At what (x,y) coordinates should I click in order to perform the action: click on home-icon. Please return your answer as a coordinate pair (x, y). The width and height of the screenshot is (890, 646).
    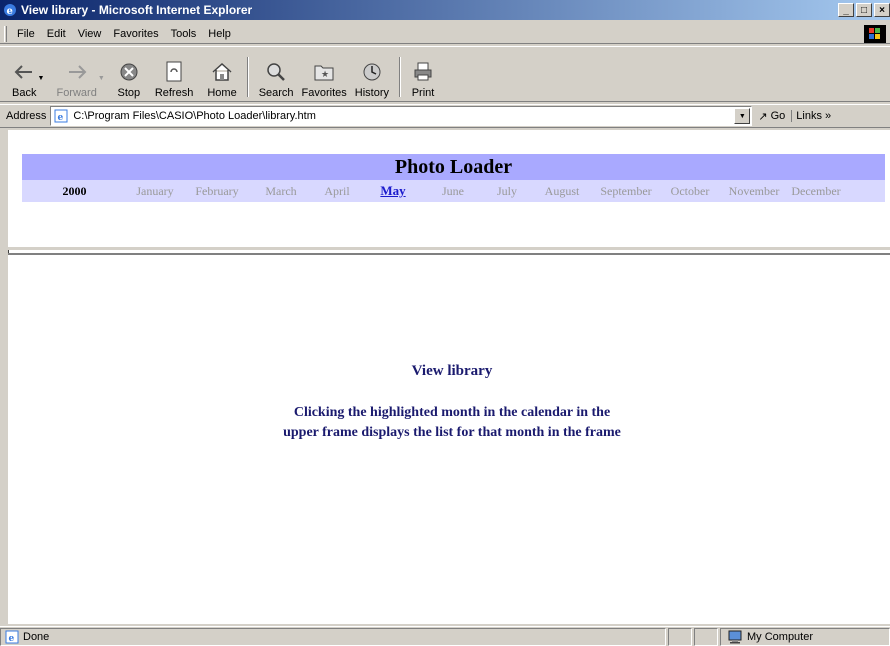
    Looking at the image, I should click on (222, 72).